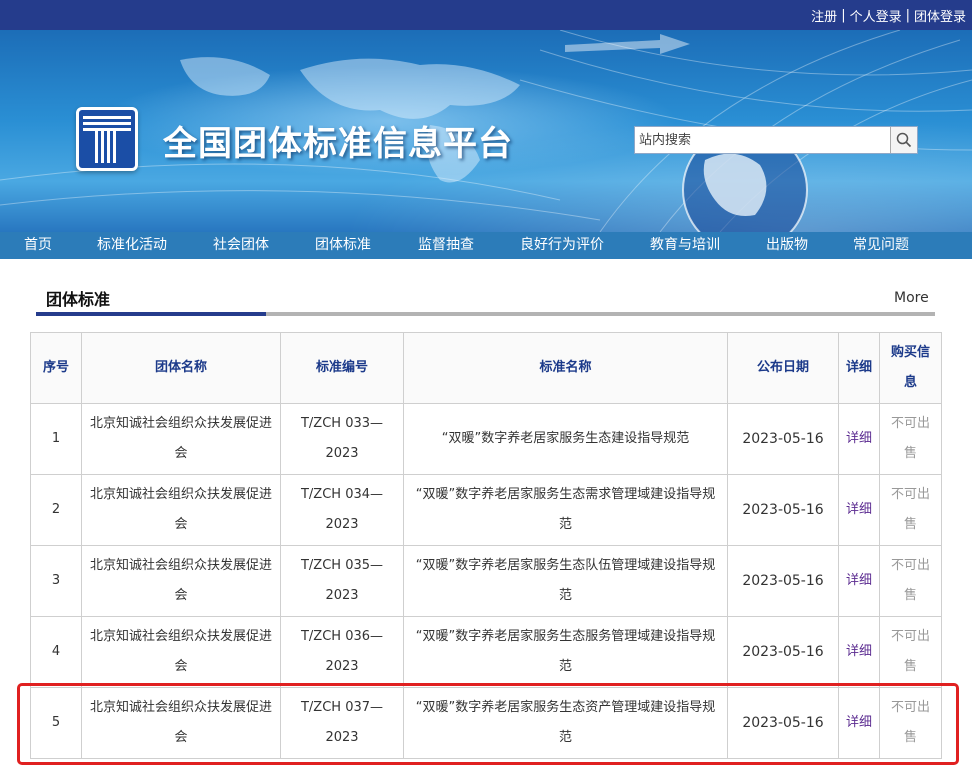 Image resolution: width=972 pixels, height=776 pixels. I want to click on logo-t-icon, so click(107, 139).